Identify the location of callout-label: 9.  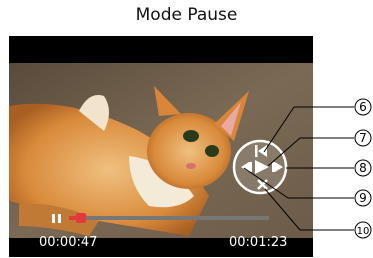
(363, 198).